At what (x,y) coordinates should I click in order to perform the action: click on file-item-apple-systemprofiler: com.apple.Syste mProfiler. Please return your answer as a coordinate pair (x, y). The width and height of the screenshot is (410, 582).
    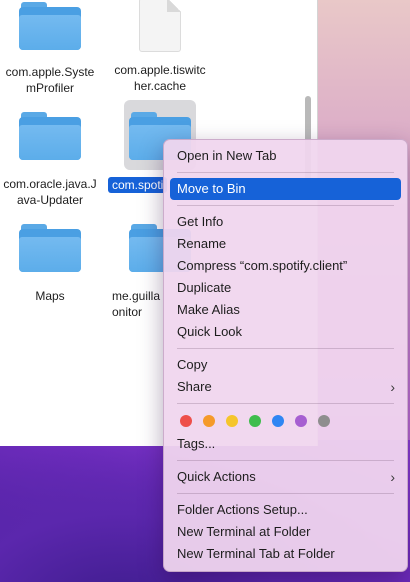
    Looking at the image, I should click on (51, 48).